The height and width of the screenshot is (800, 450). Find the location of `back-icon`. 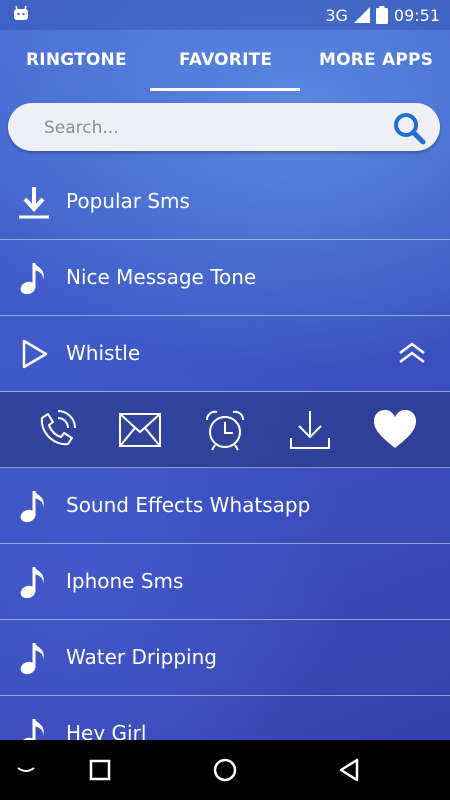

back-icon is located at coordinates (350, 770).